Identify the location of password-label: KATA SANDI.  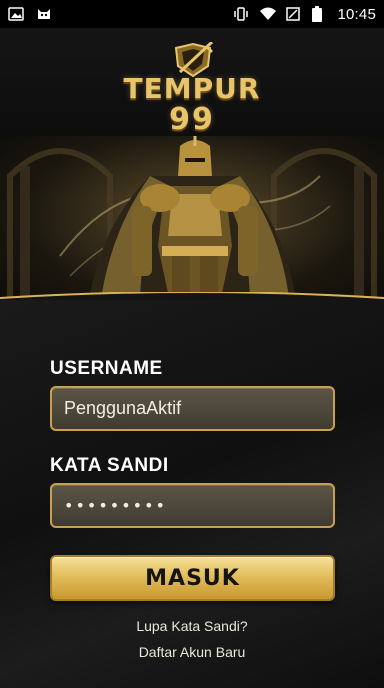
(109, 465).